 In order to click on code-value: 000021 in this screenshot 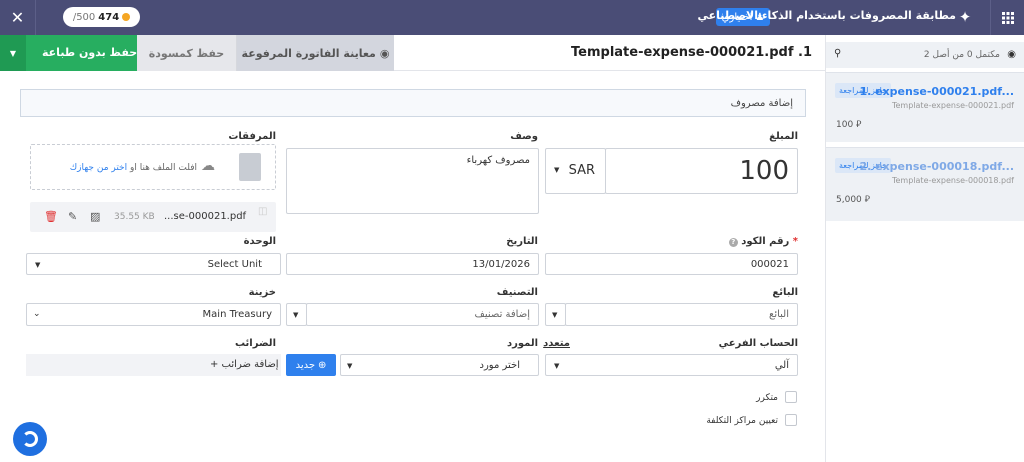, I will do `click(769, 264)`.